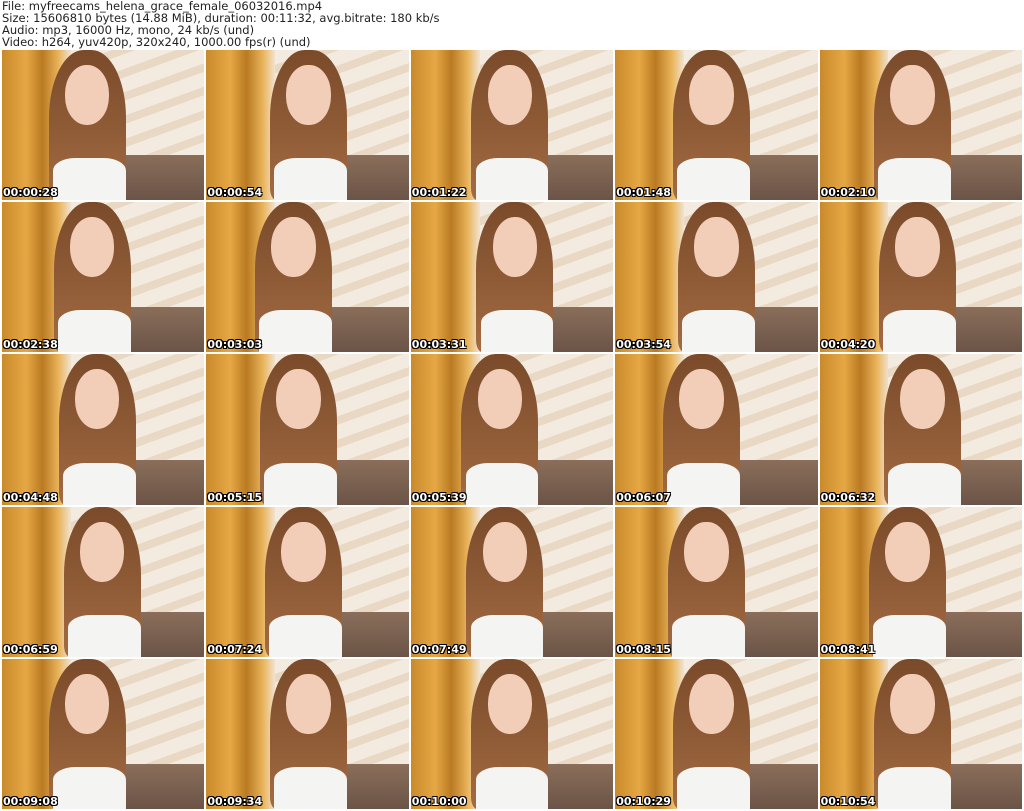 This screenshot has width=1024, height=811. What do you see at coordinates (439, 497) in the screenshot?
I see `timestamp: 00:05:39` at bounding box center [439, 497].